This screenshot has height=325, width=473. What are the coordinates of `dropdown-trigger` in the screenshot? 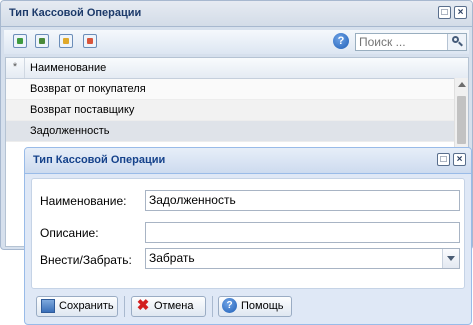 It's located at (450, 258).